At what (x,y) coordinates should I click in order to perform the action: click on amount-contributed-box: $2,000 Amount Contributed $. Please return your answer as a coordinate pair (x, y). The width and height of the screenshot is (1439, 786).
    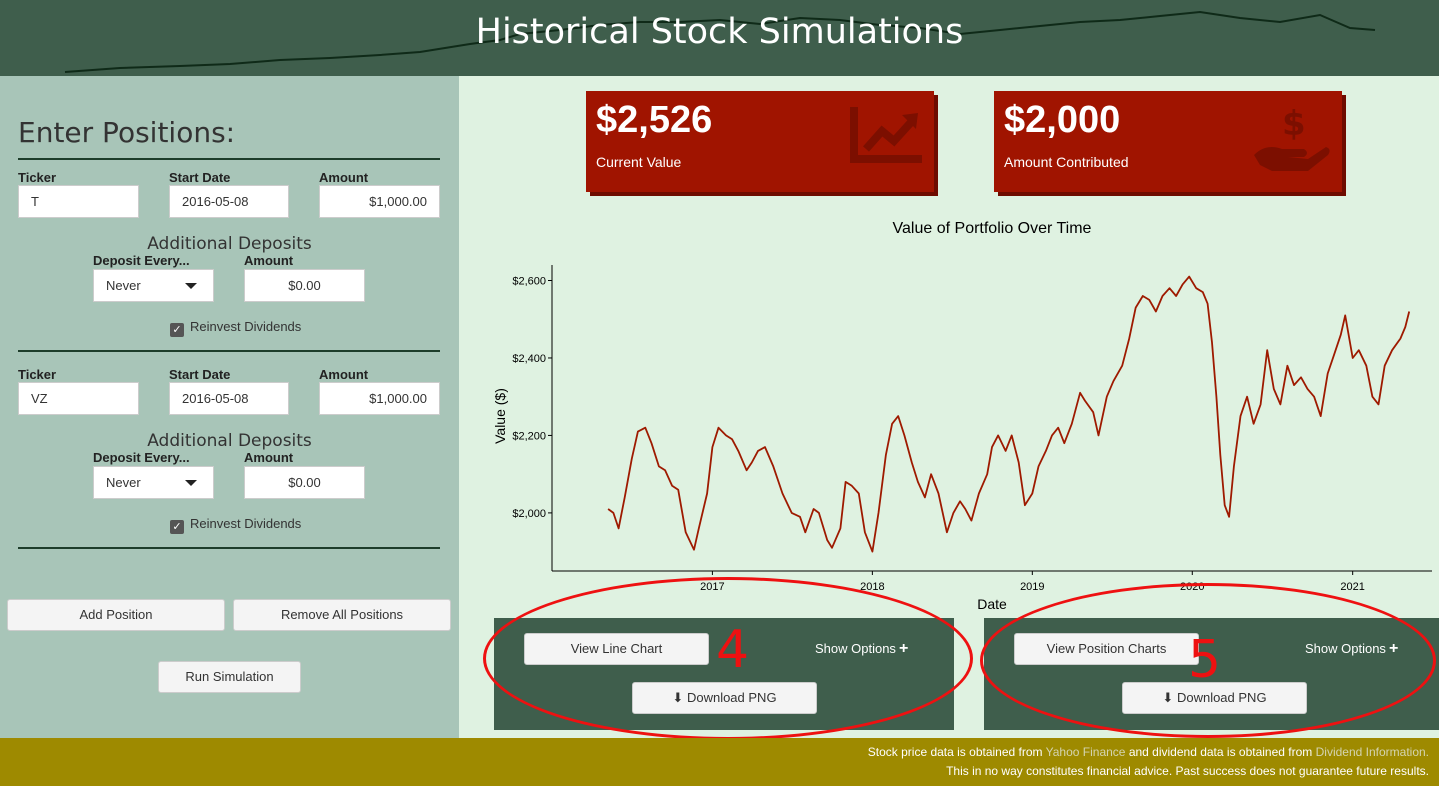
    Looking at the image, I should click on (1168, 141).